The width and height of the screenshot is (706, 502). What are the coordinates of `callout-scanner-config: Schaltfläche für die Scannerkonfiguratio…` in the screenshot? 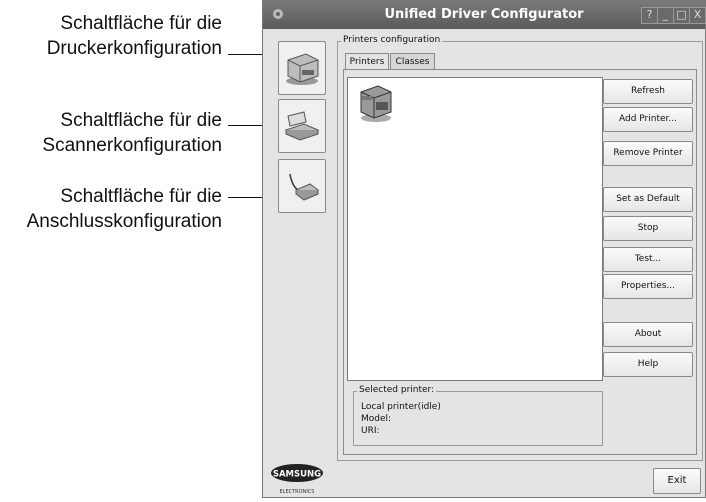 It's located at (111, 133).